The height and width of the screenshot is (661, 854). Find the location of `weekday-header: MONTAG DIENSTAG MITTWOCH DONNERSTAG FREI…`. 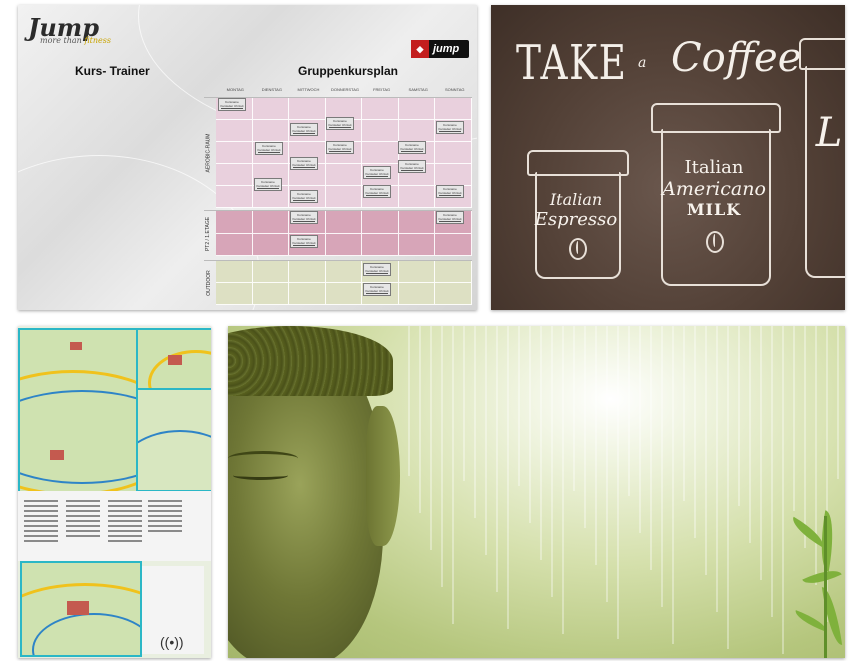

weekday-header: MONTAG DIENSTAG MITTWOCH DONNERSTAG FREI… is located at coordinates (345, 89).